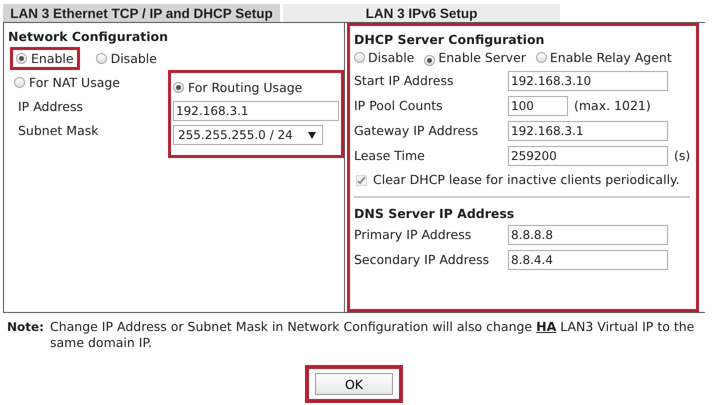  Describe the element at coordinates (245, 87) in the screenshot. I see `radio-label: For Routing Usage` at that location.